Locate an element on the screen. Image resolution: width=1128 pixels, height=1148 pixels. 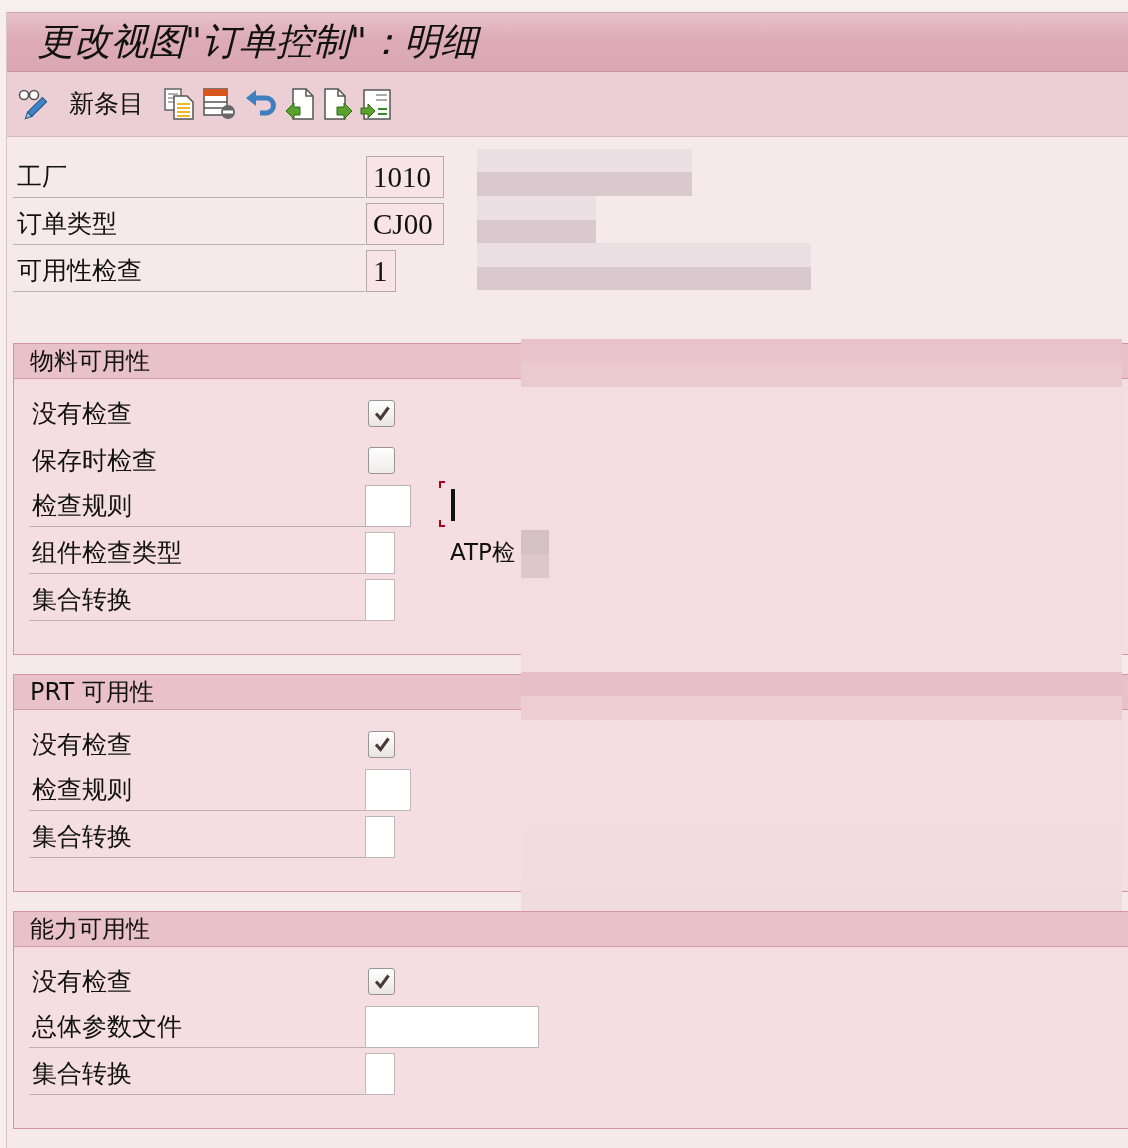
field-description: ATP检 is located at coordinates (482, 552).